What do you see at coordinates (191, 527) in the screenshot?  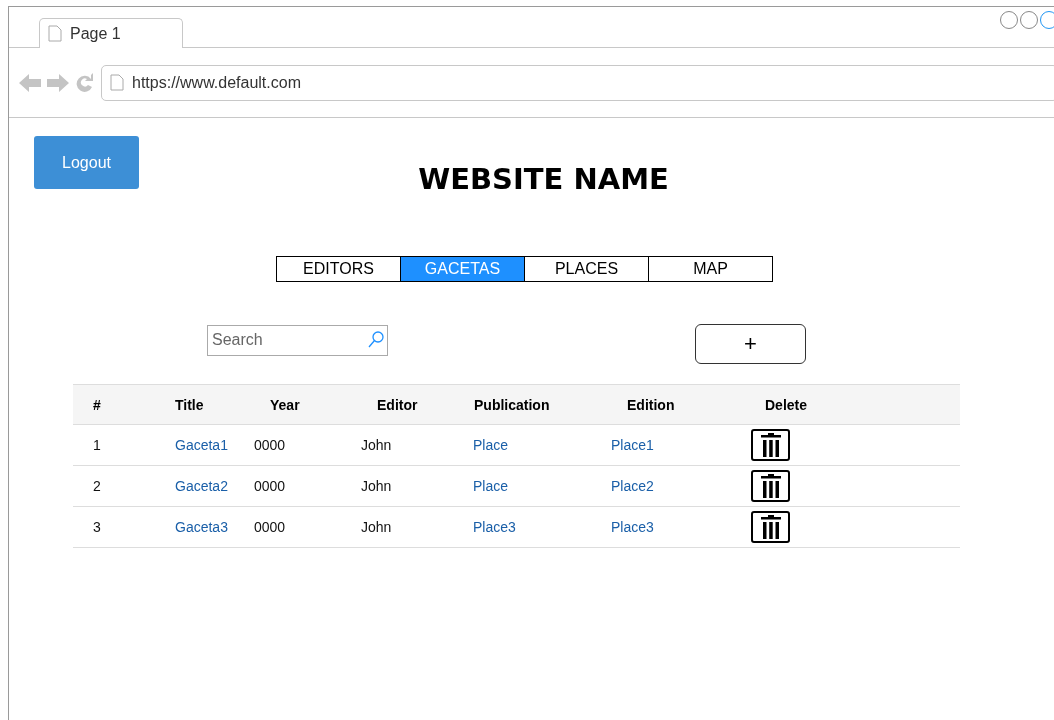 I see `title-link: Gaceta3` at bounding box center [191, 527].